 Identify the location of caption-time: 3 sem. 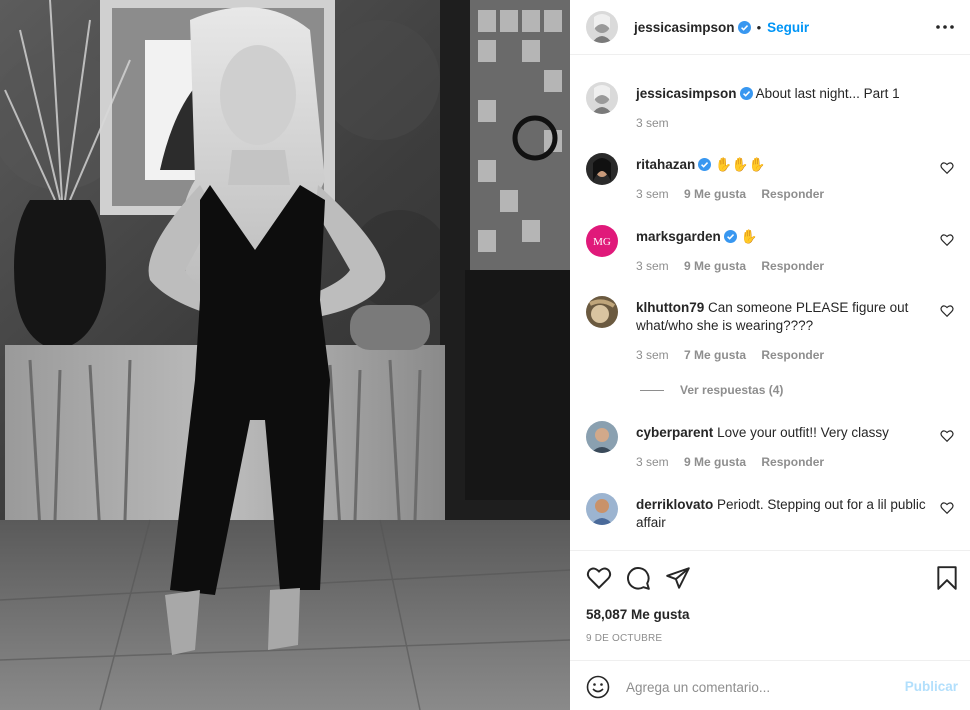
(652, 123).